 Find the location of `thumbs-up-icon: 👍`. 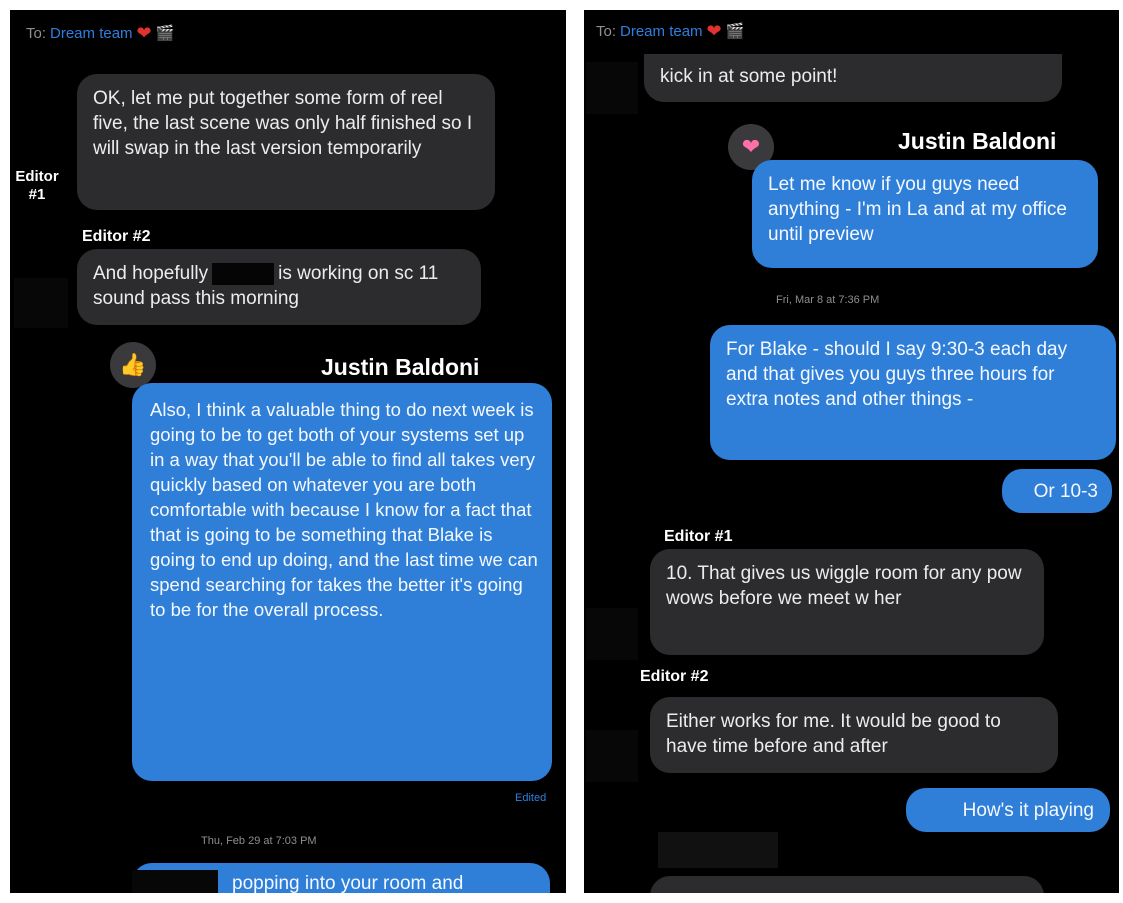

thumbs-up-icon: 👍 is located at coordinates (133, 364).